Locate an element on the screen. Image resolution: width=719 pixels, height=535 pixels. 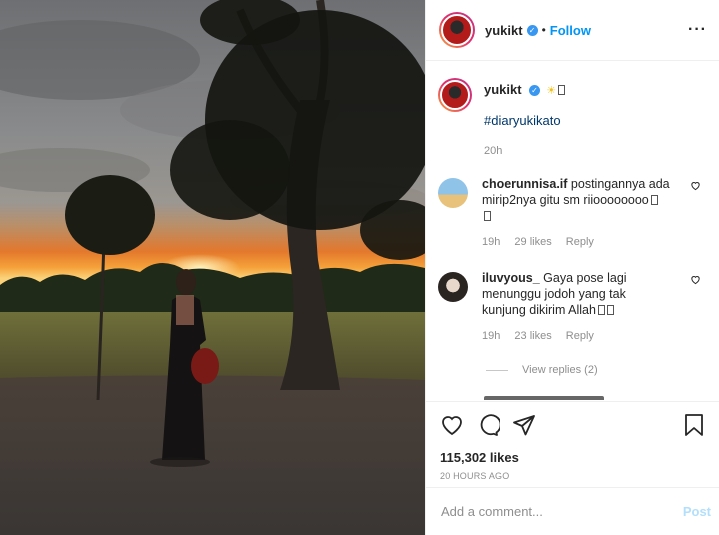
follow-button: Follow is located at coordinates (570, 30).